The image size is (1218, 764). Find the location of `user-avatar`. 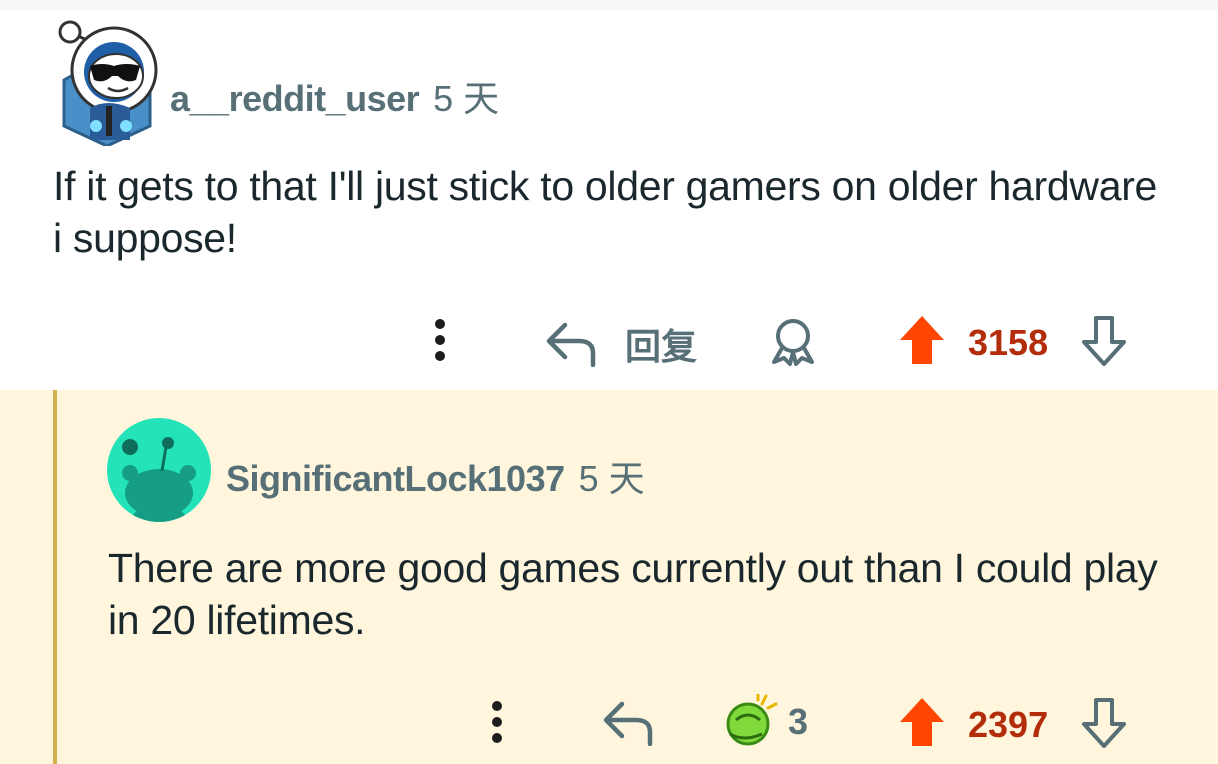

user-avatar is located at coordinates (107, 83).